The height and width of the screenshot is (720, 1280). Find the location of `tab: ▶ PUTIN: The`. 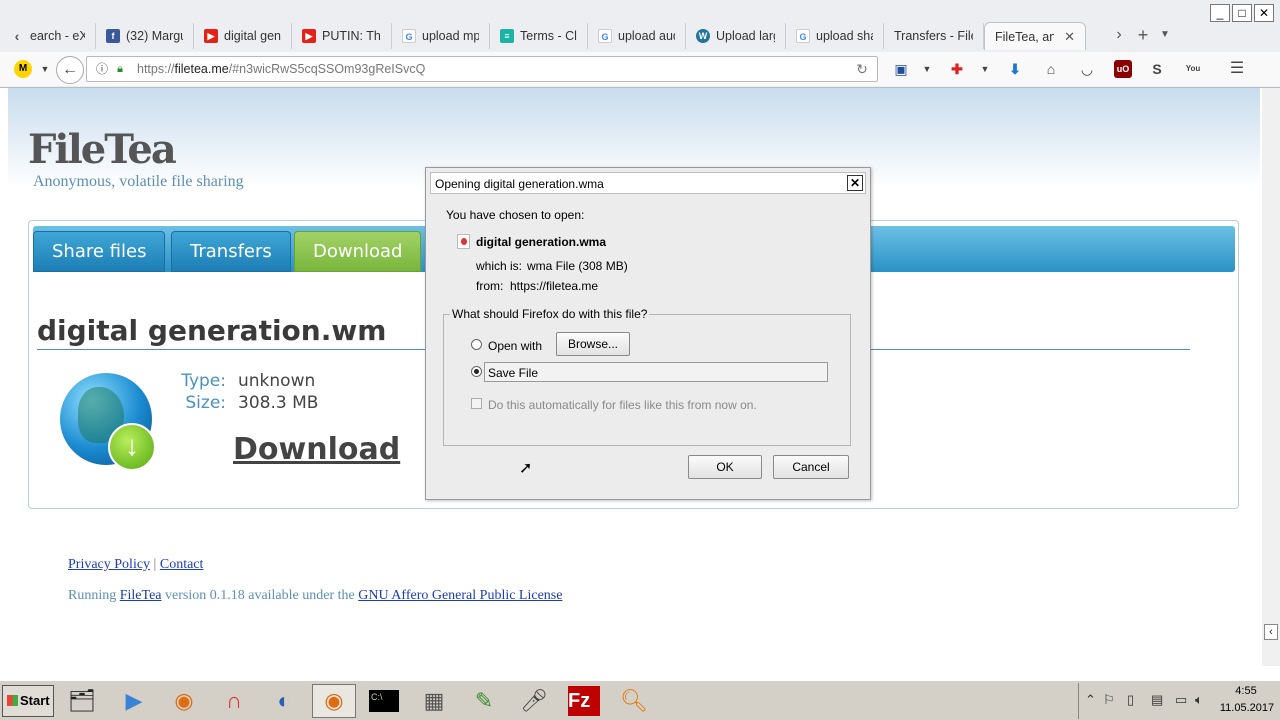

tab: ▶ PUTIN: The is located at coordinates (342, 36).